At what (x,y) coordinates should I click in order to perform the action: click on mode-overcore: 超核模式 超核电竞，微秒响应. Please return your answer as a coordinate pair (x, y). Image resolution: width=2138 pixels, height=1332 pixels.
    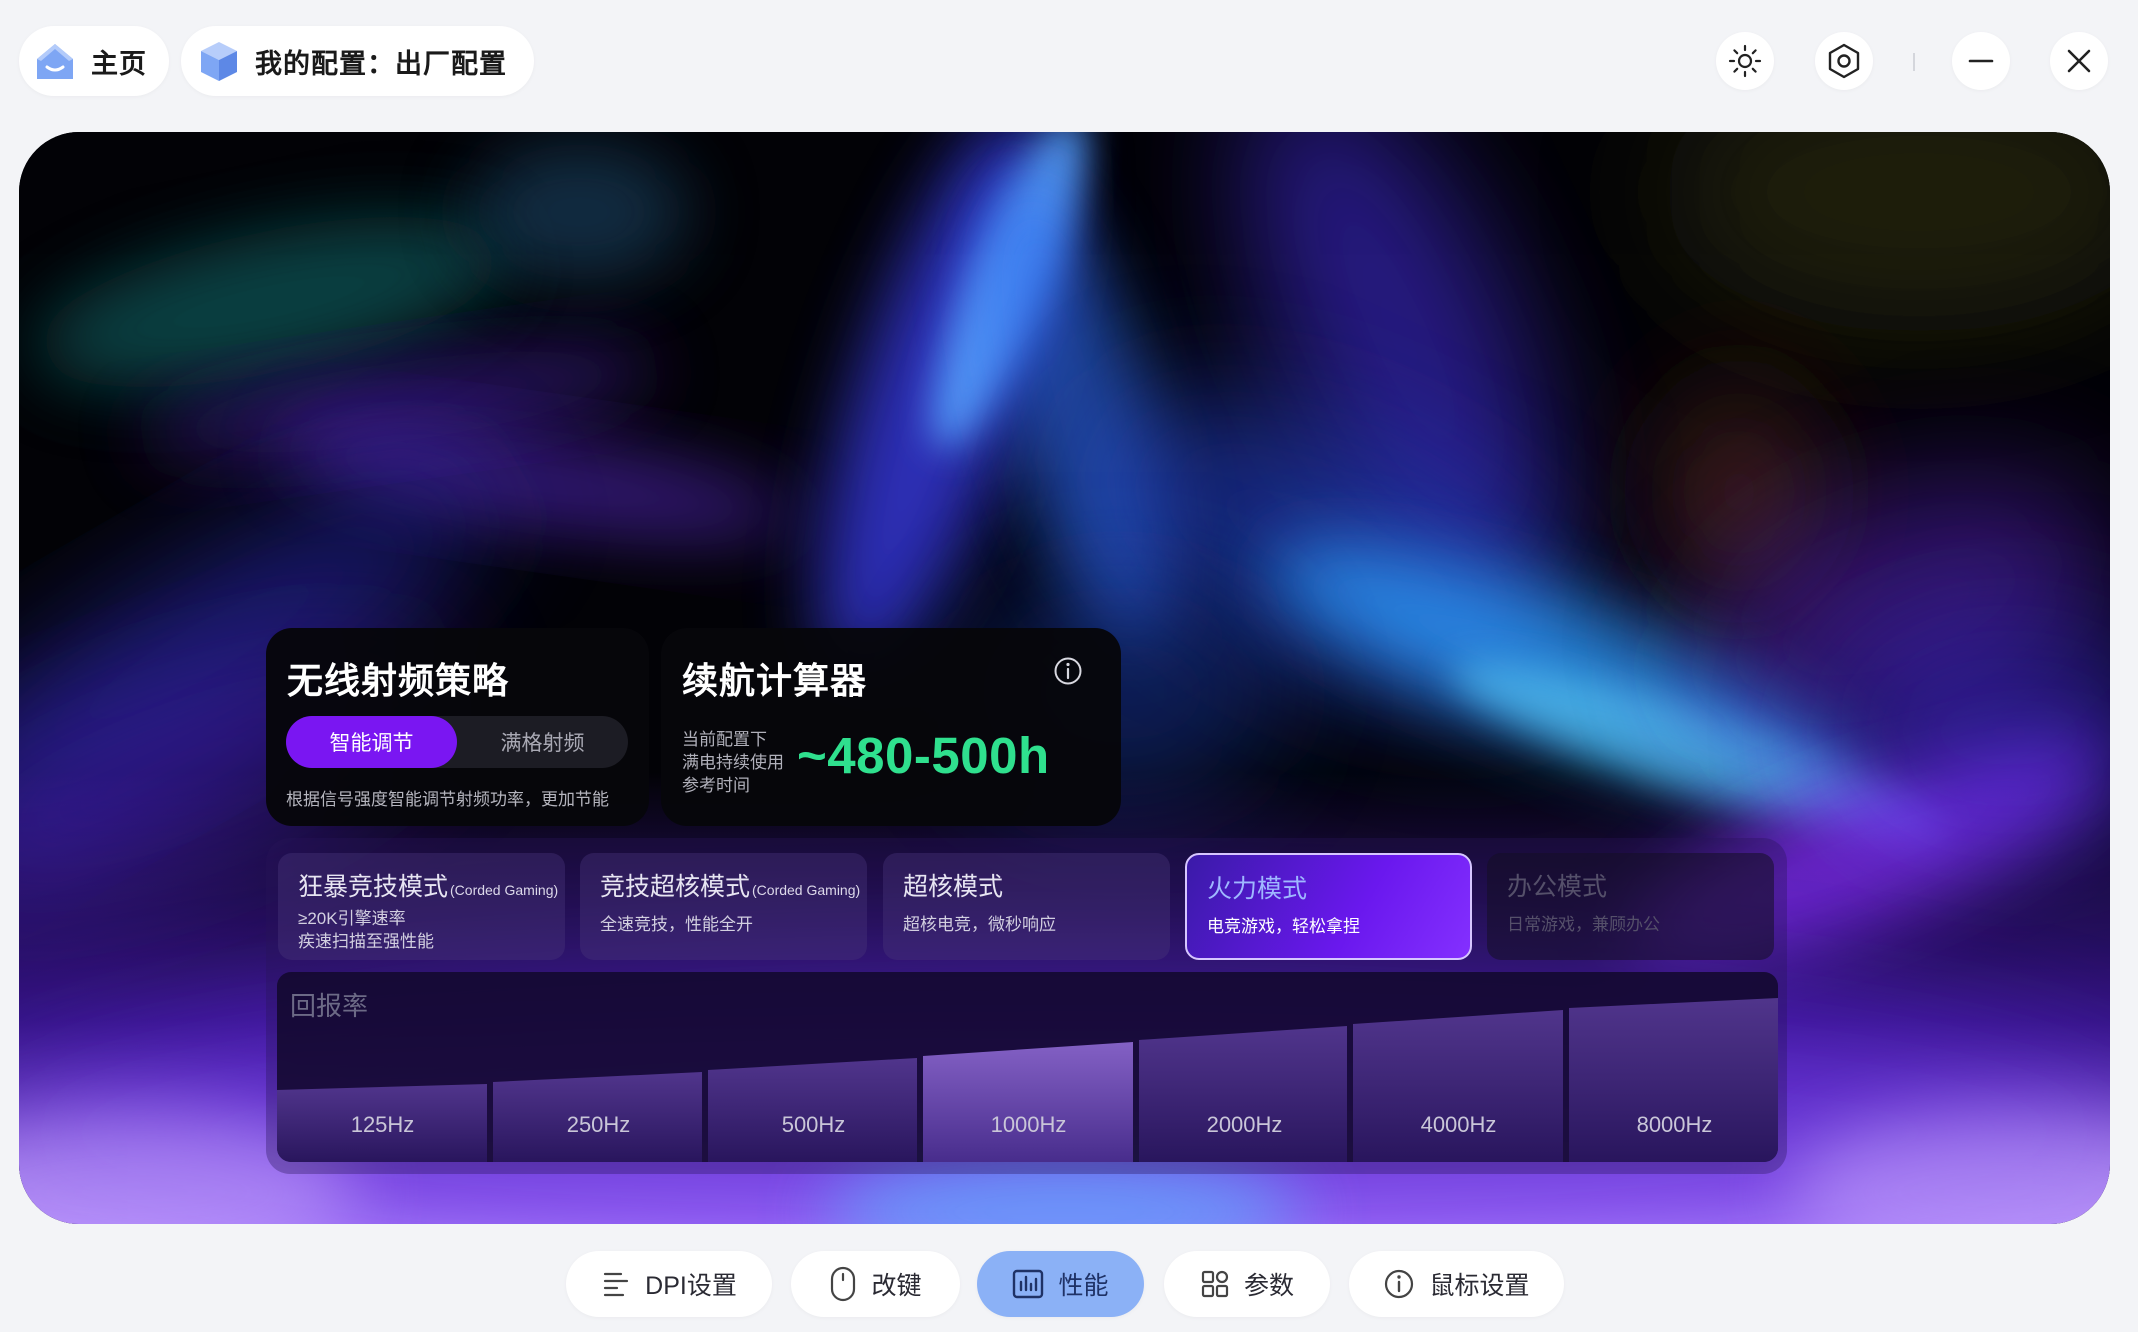
    Looking at the image, I should click on (1026, 906).